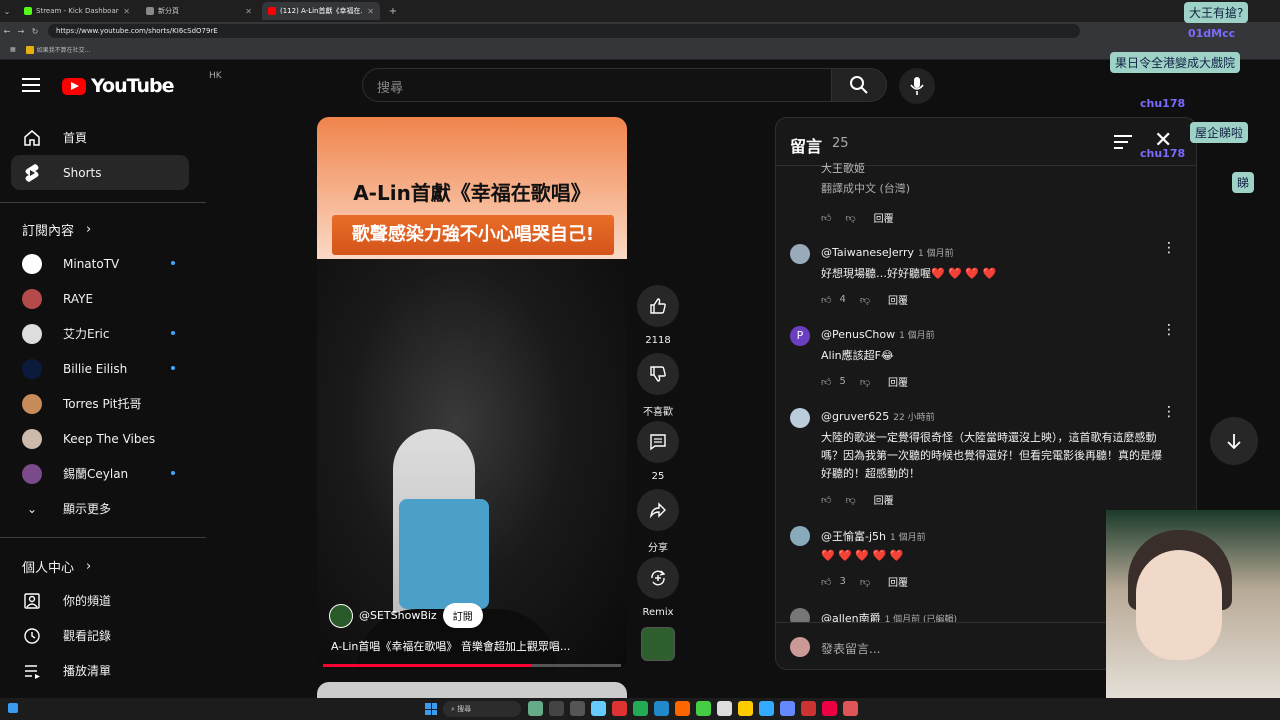 This screenshot has height=720, width=1280. I want to click on search-input: 搜尋, so click(597, 85).